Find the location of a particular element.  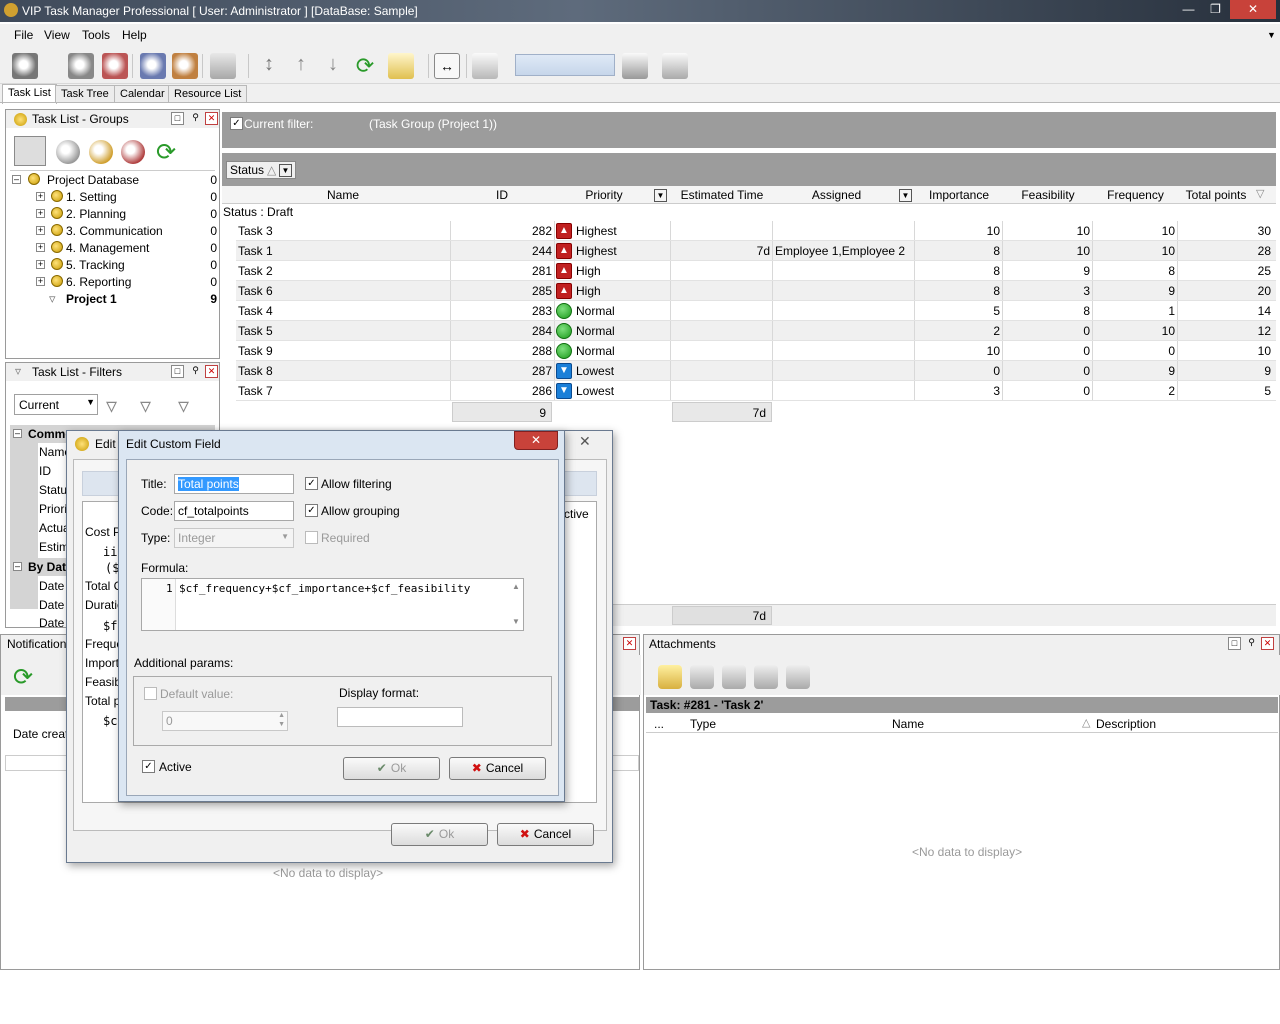

col-estimated-time: Estimated Time is located at coordinates (722, 195).